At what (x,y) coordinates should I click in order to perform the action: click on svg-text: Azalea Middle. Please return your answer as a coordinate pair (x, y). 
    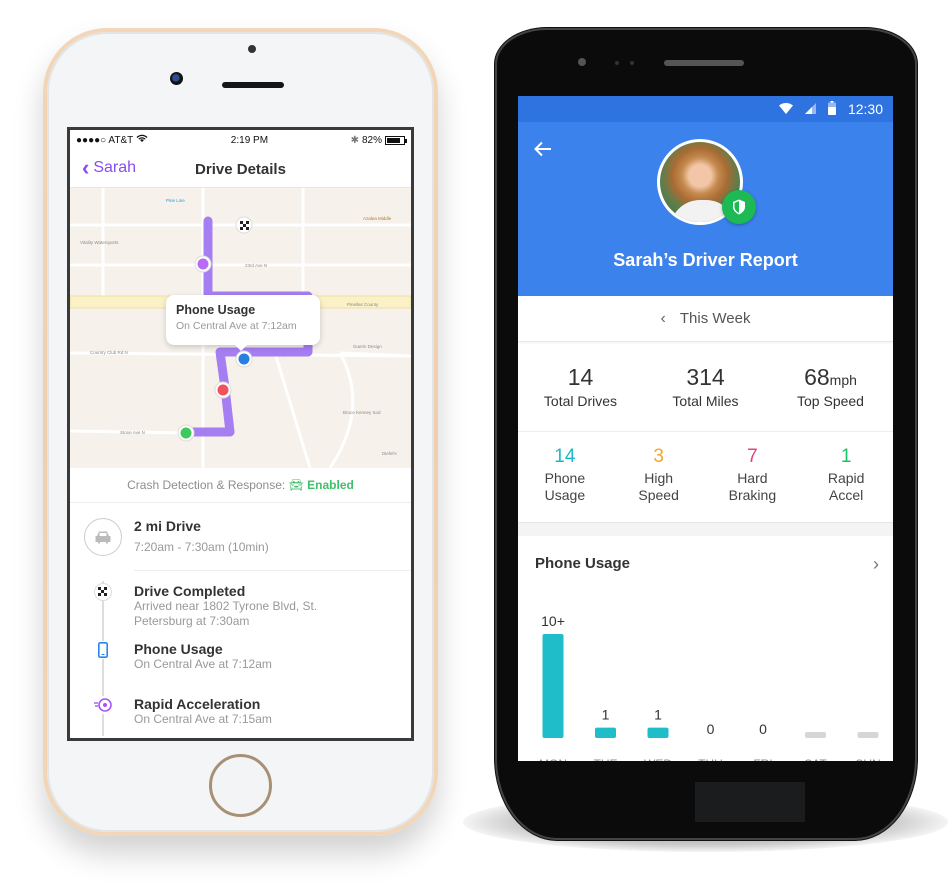
    Looking at the image, I should click on (377, 218).